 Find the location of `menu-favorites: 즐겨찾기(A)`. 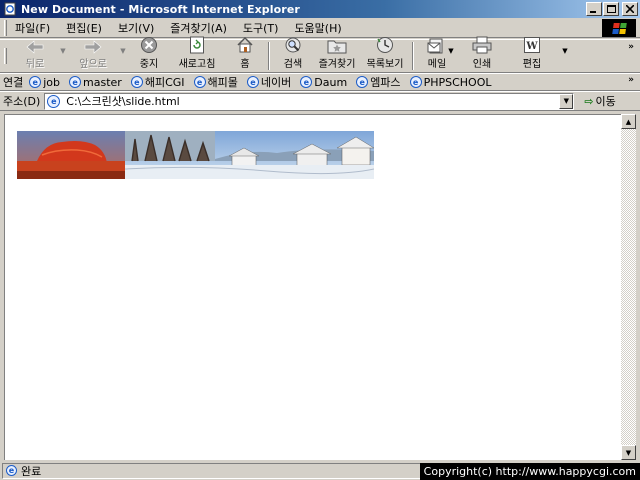

menu-favorites: 즐겨찾기(A) is located at coordinates (198, 28).